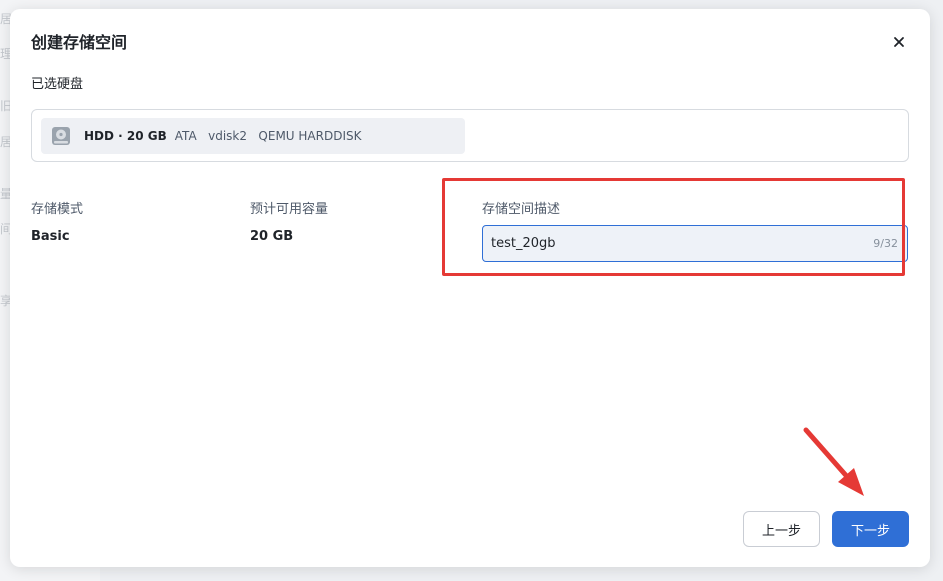 This screenshot has width=943, height=581. I want to click on selected-disks-label: 已选硬盘, so click(57, 84).